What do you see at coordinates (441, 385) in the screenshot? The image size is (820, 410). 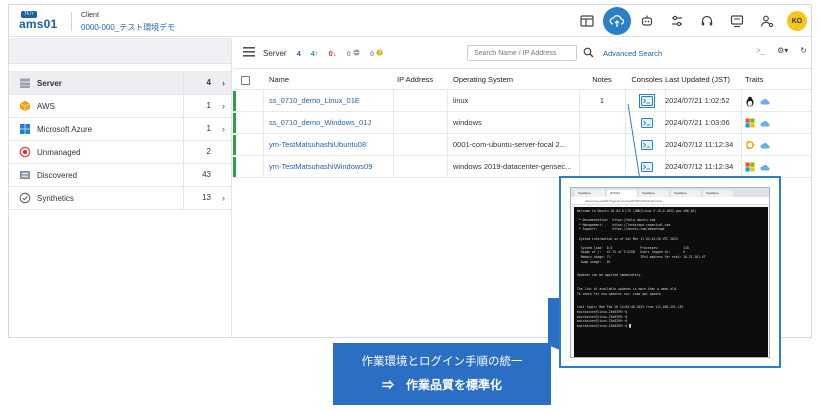 I see `banner-line-2: ⇒ 作業品質を標準化` at bounding box center [441, 385].